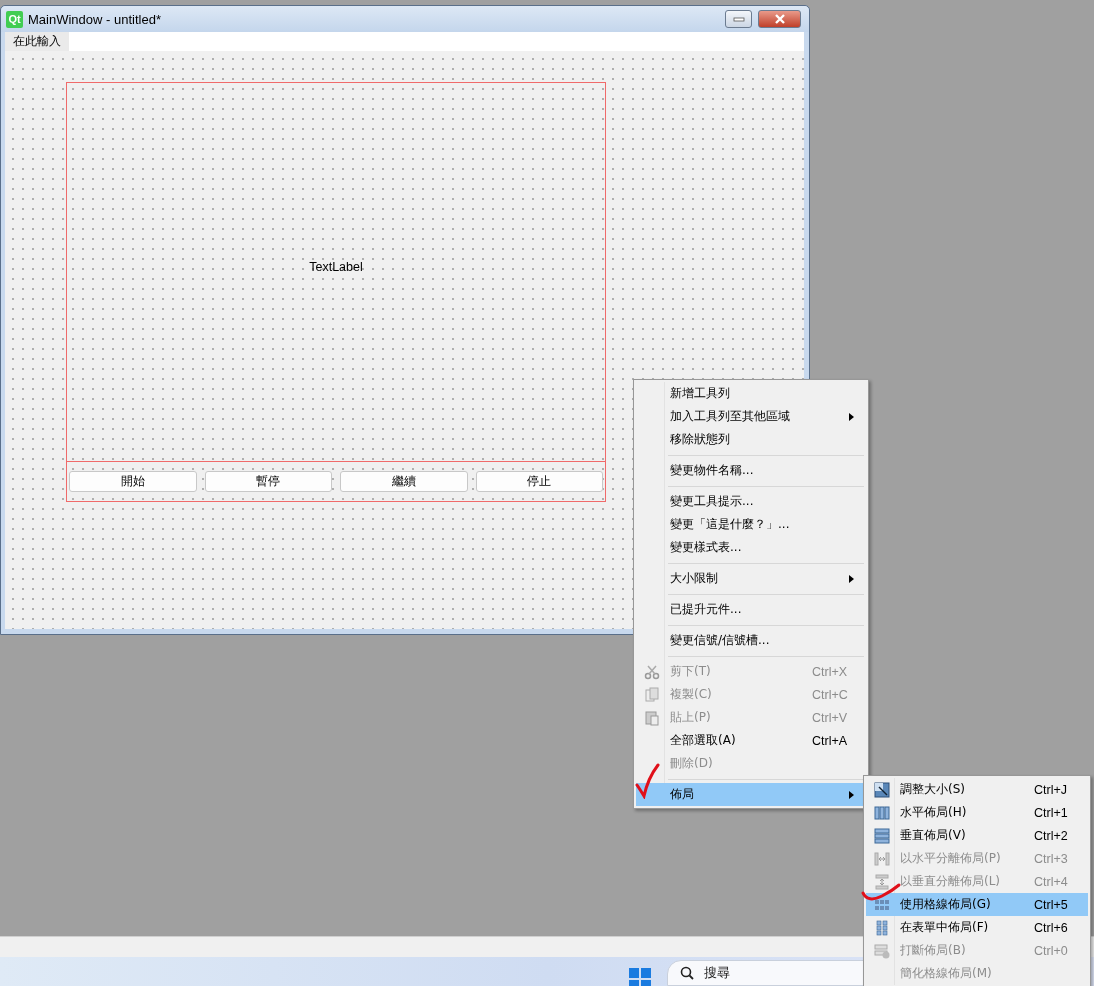 This screenshot has height=986, width=1094. What do you see at coordinates (539, 481) in the screenshot?
I see `push-button: 停止` at bounding box center [539, 481].